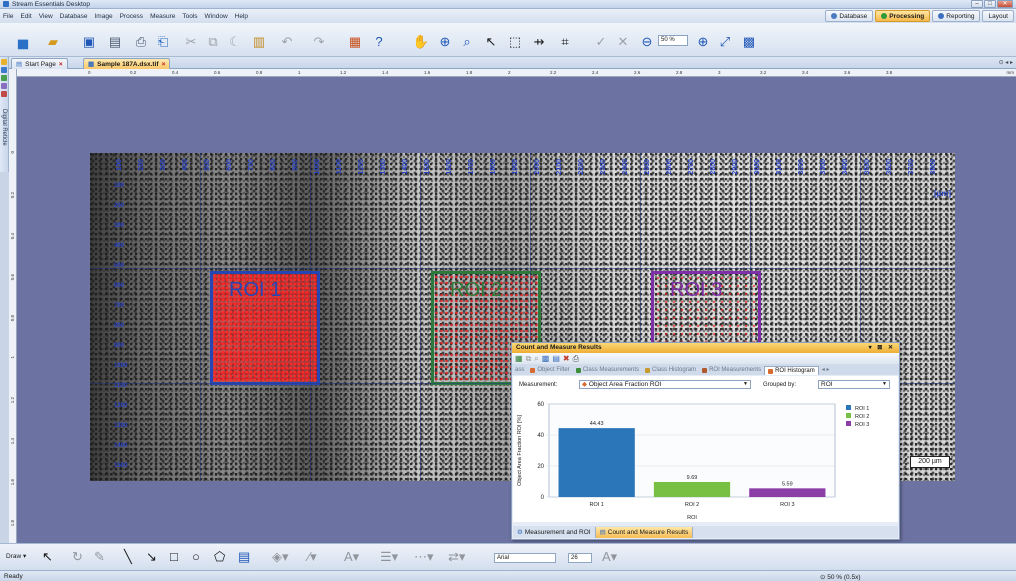 This screenshot has width=1016, height=581. What do you see at coordinates (519, 358) in the screenshot?
I see `export-icon: ▦` at bounding box center [519, 358].